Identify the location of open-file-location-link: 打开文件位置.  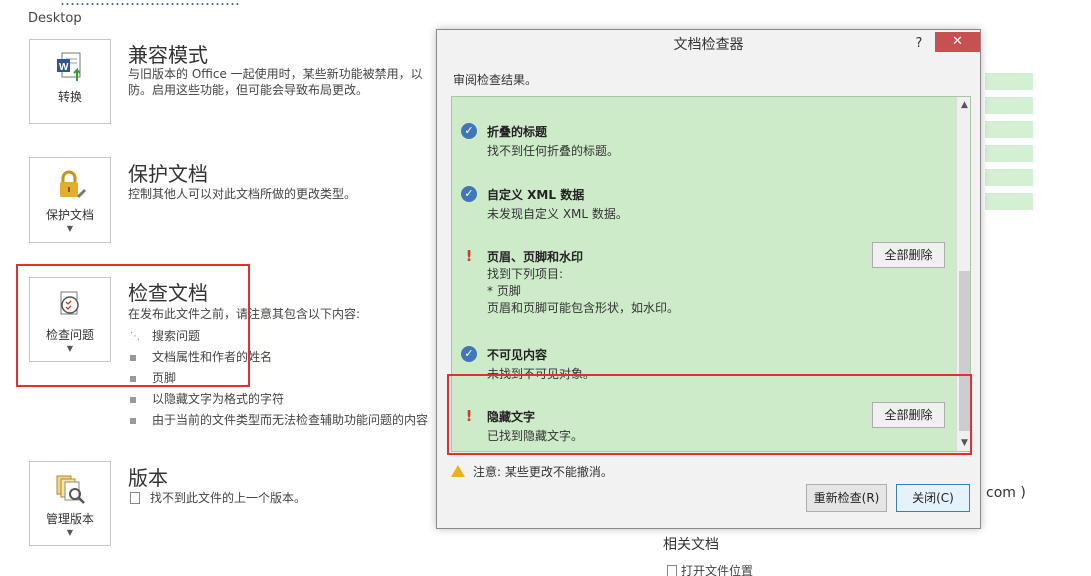
(710, 569).